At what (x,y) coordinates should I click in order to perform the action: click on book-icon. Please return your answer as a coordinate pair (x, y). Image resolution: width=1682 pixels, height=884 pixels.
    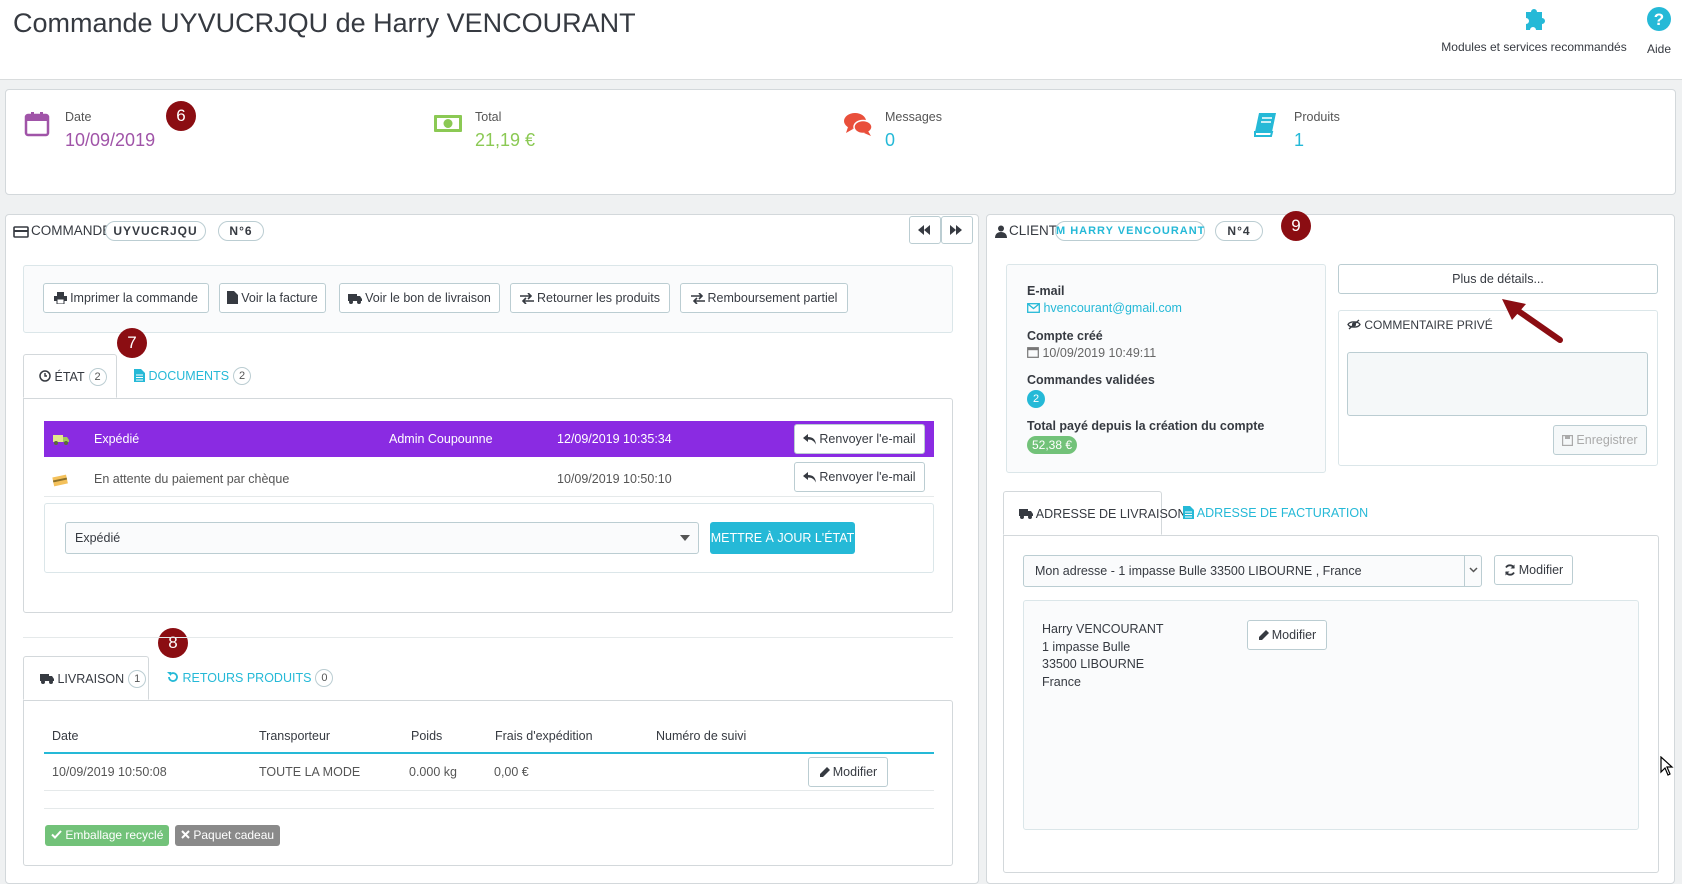
    Looking at the image, I should click on (1265, 125).